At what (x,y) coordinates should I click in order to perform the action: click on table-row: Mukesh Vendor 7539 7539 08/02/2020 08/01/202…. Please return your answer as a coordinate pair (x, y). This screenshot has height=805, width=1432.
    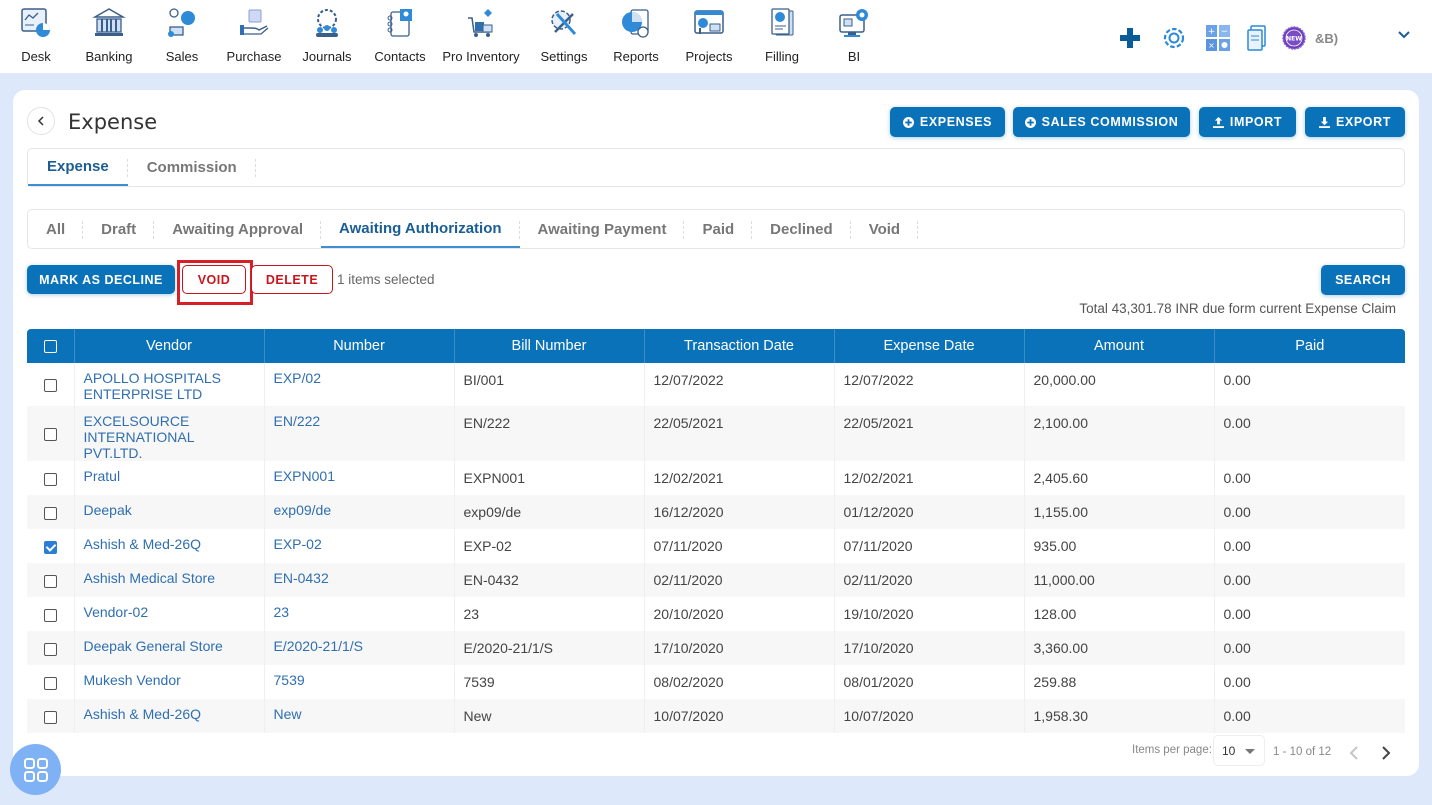
    Looking at the image, I should click on (716, 682).